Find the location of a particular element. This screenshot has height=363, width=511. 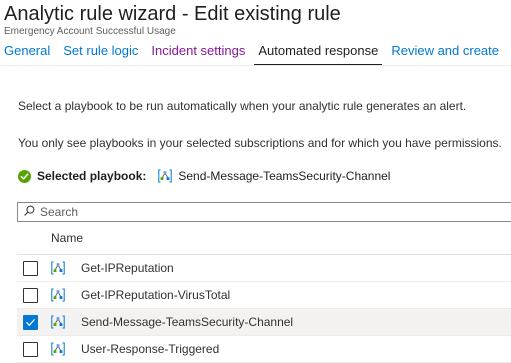

playbook-name: Get-IPReputation-VirusTotal is located at coordinates (156, 295).